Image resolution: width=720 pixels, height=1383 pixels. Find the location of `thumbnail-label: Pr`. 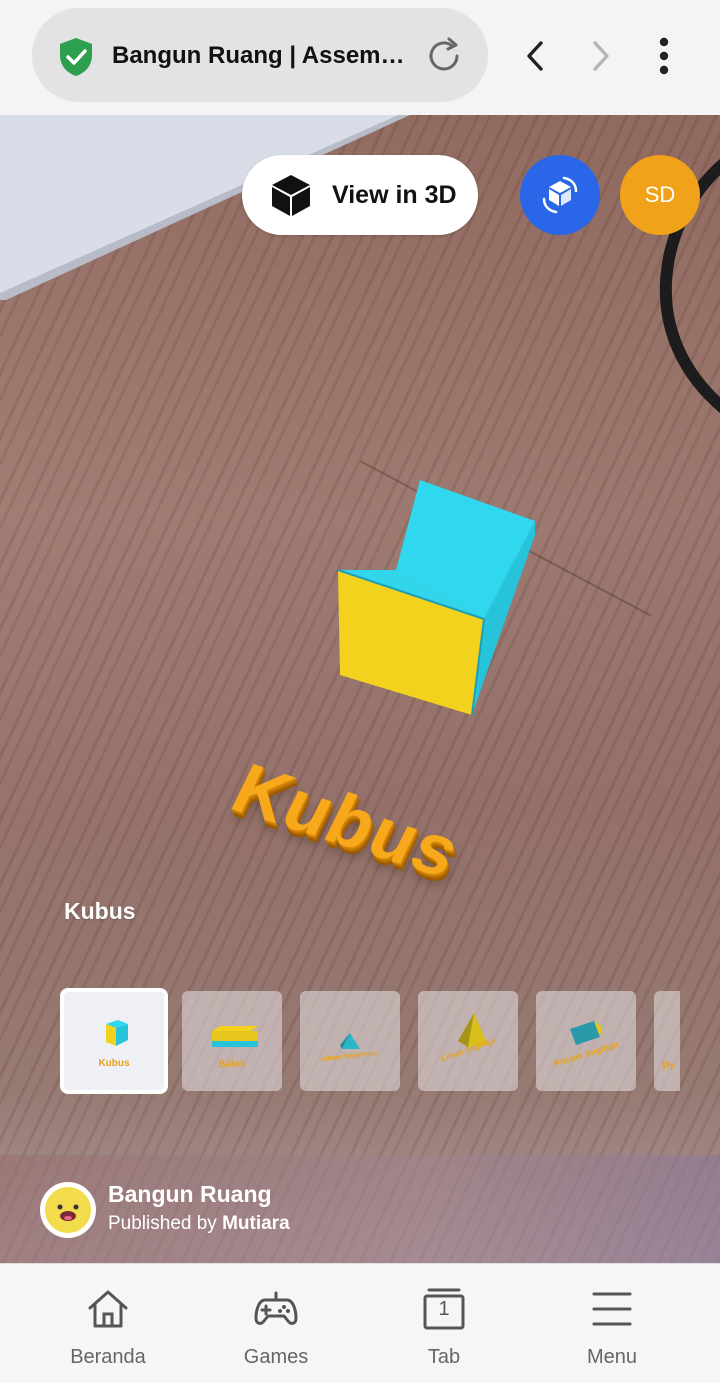

thumbnail-label: Pr is located at coordinates (668, 1066).